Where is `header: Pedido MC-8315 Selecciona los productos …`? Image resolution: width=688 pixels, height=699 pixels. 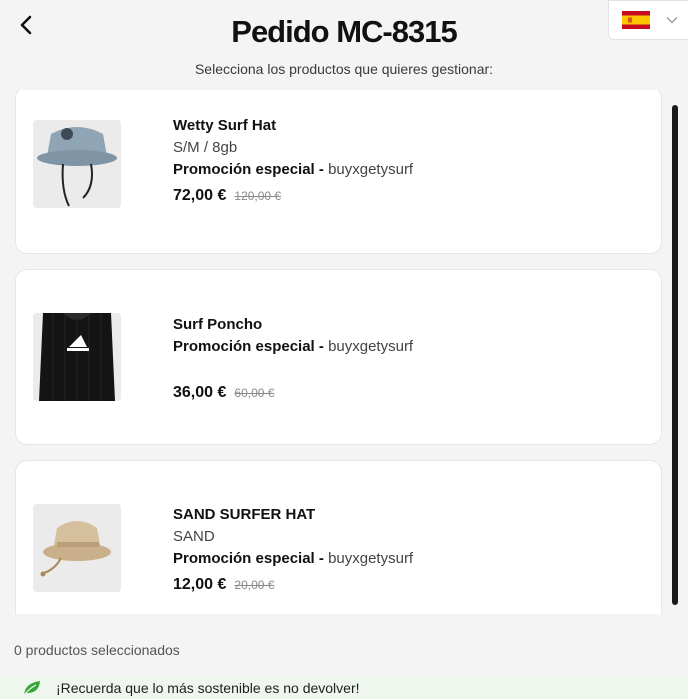
header: Pedido MC-8315 Selecciona los productos … is located at coordinates (344, 45).